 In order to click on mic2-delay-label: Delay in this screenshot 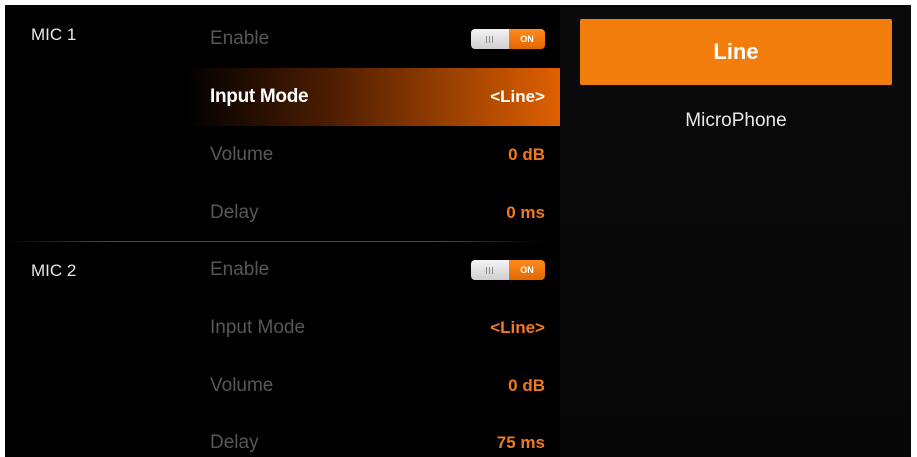, I will do `click(234, 442)`.